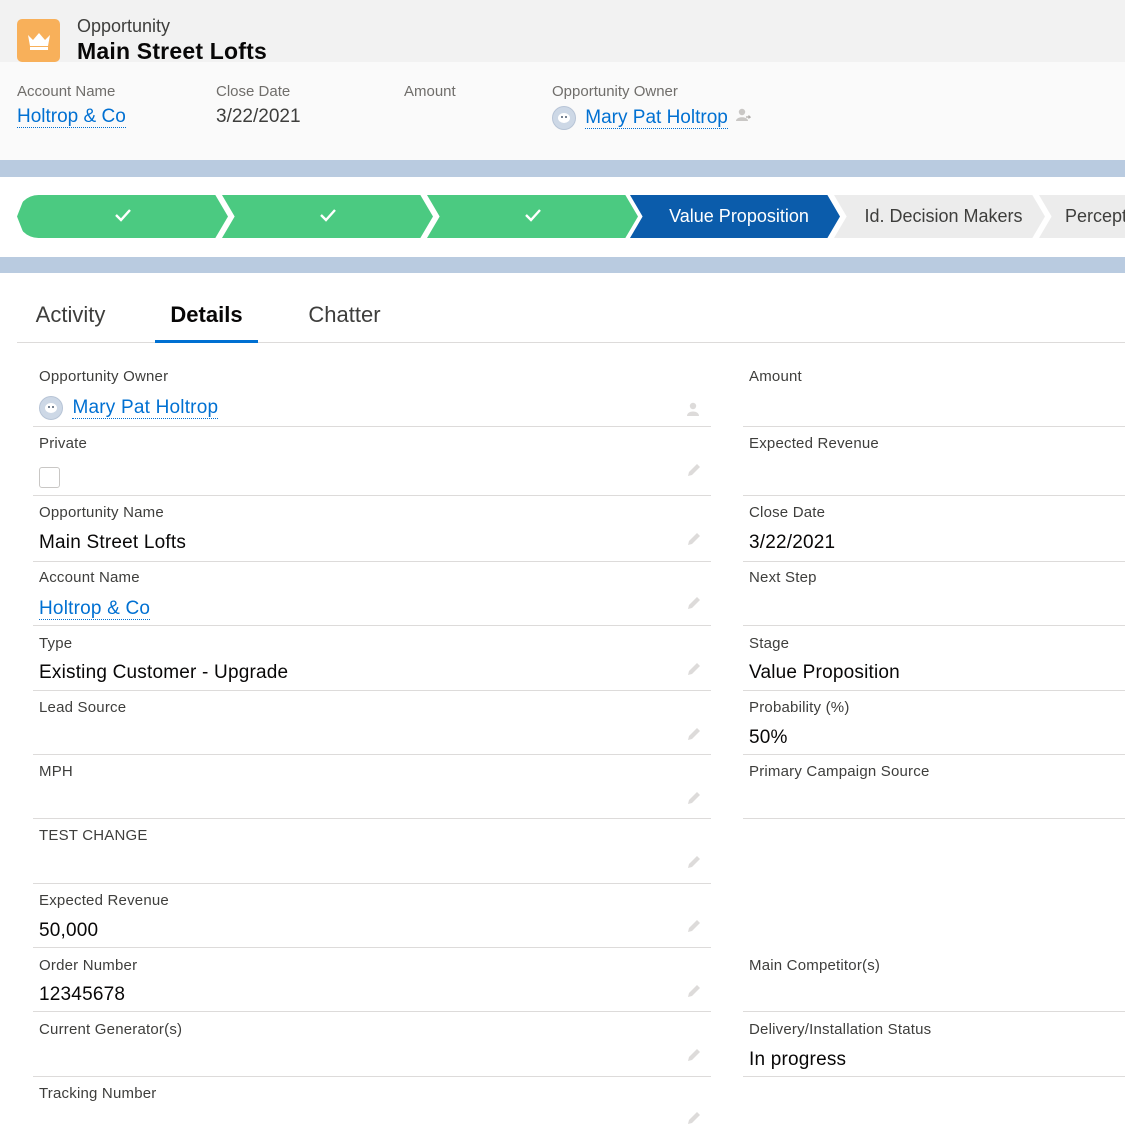  What do you see at coordinates (93, 835) in the screenshot?
I see `field-label: TEST CHANGE` at bounding box center [93, 835].